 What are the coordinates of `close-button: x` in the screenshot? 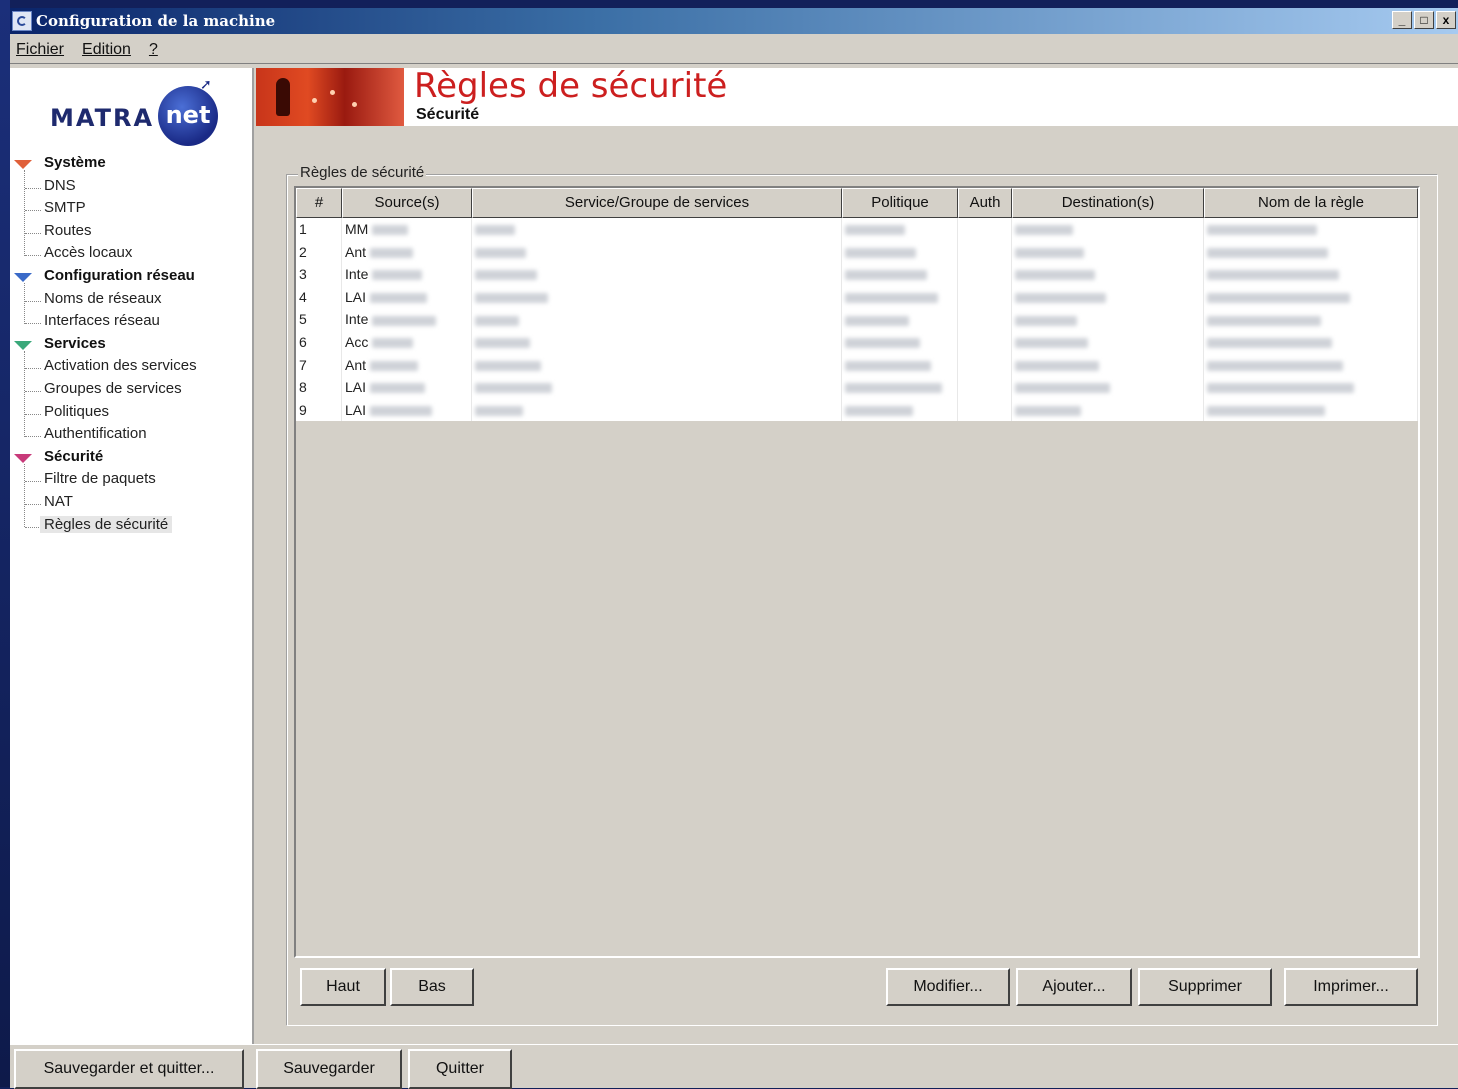 It's located at (1446, 20).